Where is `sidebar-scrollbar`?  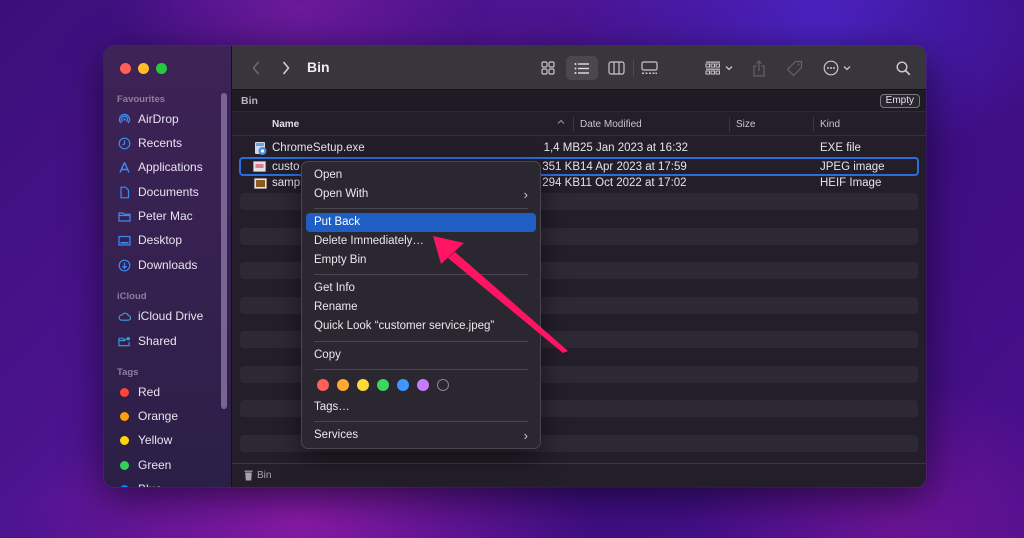 sidebar-scrollbar is located at coordinates (224, 251).